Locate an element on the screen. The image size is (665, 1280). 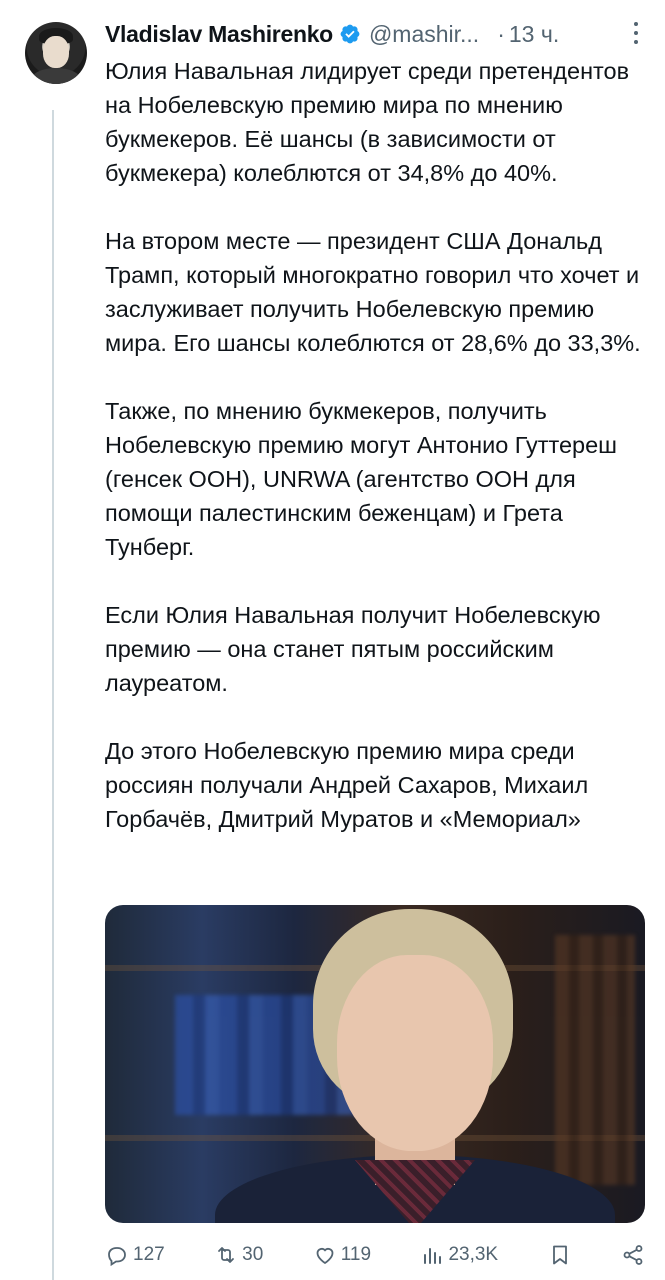
bookmark-button is located at coordinates (560, 1255).